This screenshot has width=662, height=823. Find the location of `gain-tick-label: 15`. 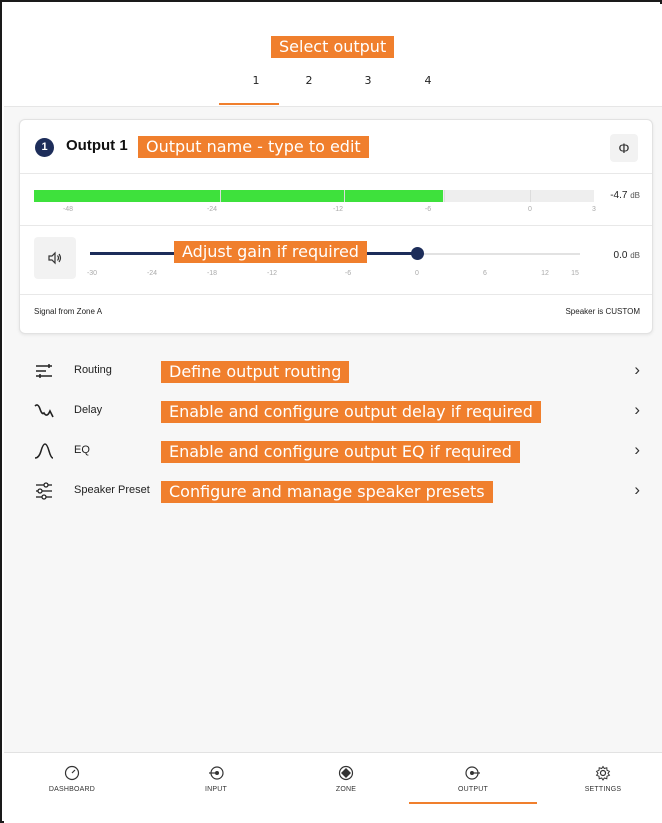

gain-tick-label: 15 is located at coordinates (575, 273).